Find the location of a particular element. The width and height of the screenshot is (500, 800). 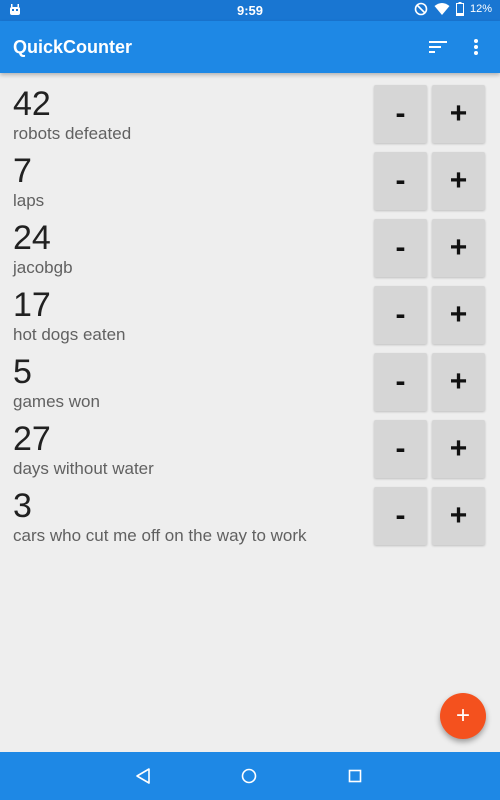

counter-label: cars who cut me off on the way to work is located at coordinates (160, 536).